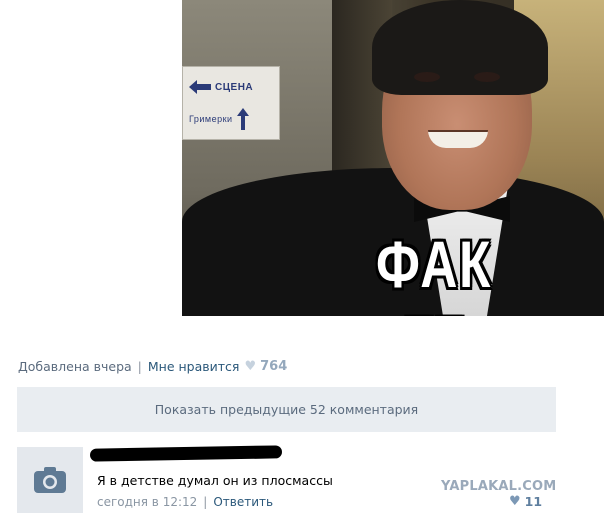 The width and height of the screenshot is (604, 517). I want to click on show-previous-comments-button: Показать предыдущие 52 комментария, so click(286, 409).